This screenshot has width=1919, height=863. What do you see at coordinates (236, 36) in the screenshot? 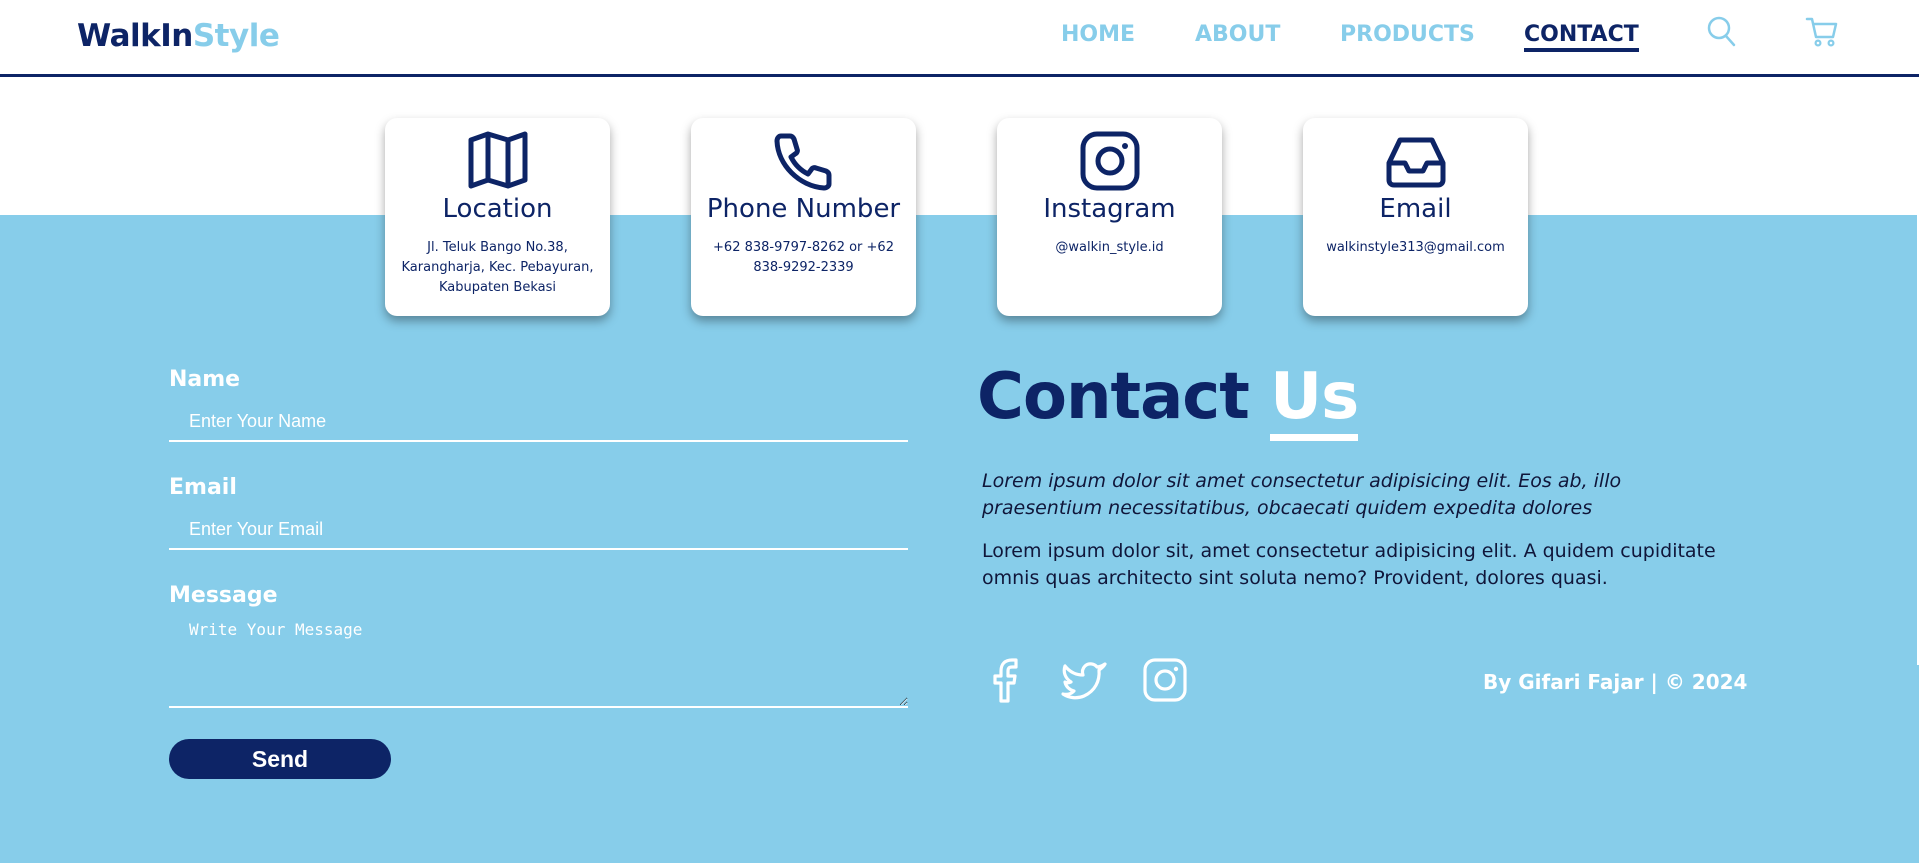
I see `brand-logo-part2: Style` at bounding box center [236, 36].